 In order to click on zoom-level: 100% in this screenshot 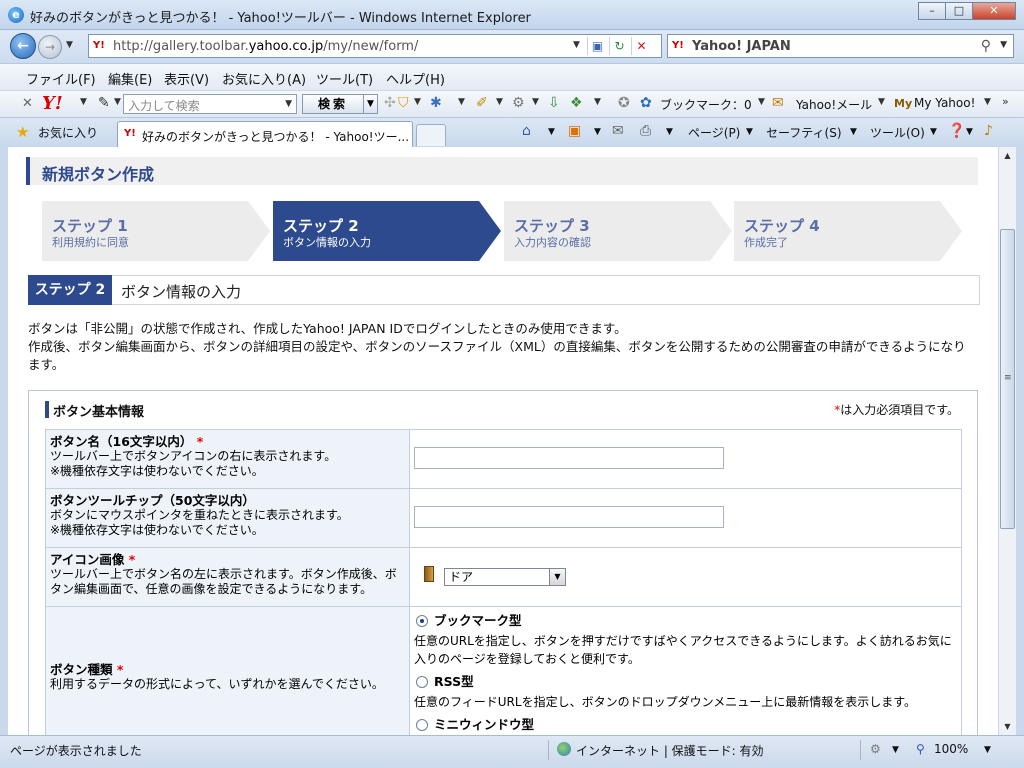, I will do `click(951, 749)`.